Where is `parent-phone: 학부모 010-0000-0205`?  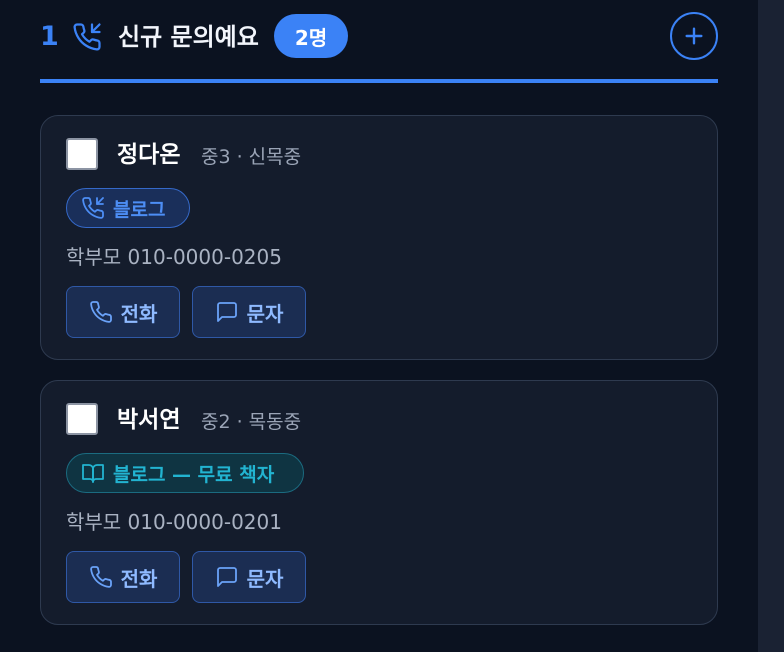
parent-phone: 학부모 010-0000-0205 is located at coordinates (174, 257).